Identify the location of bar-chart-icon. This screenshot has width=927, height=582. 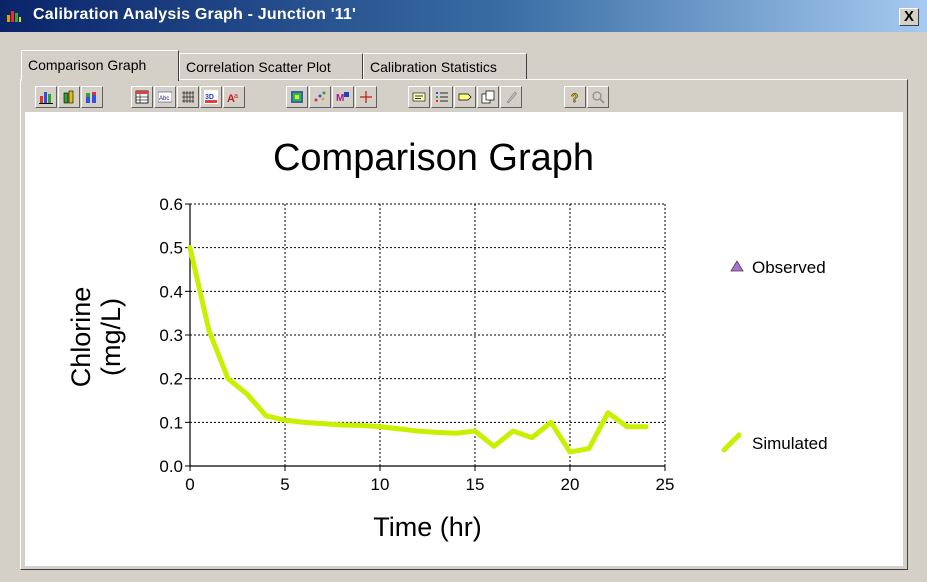
(46, 98).